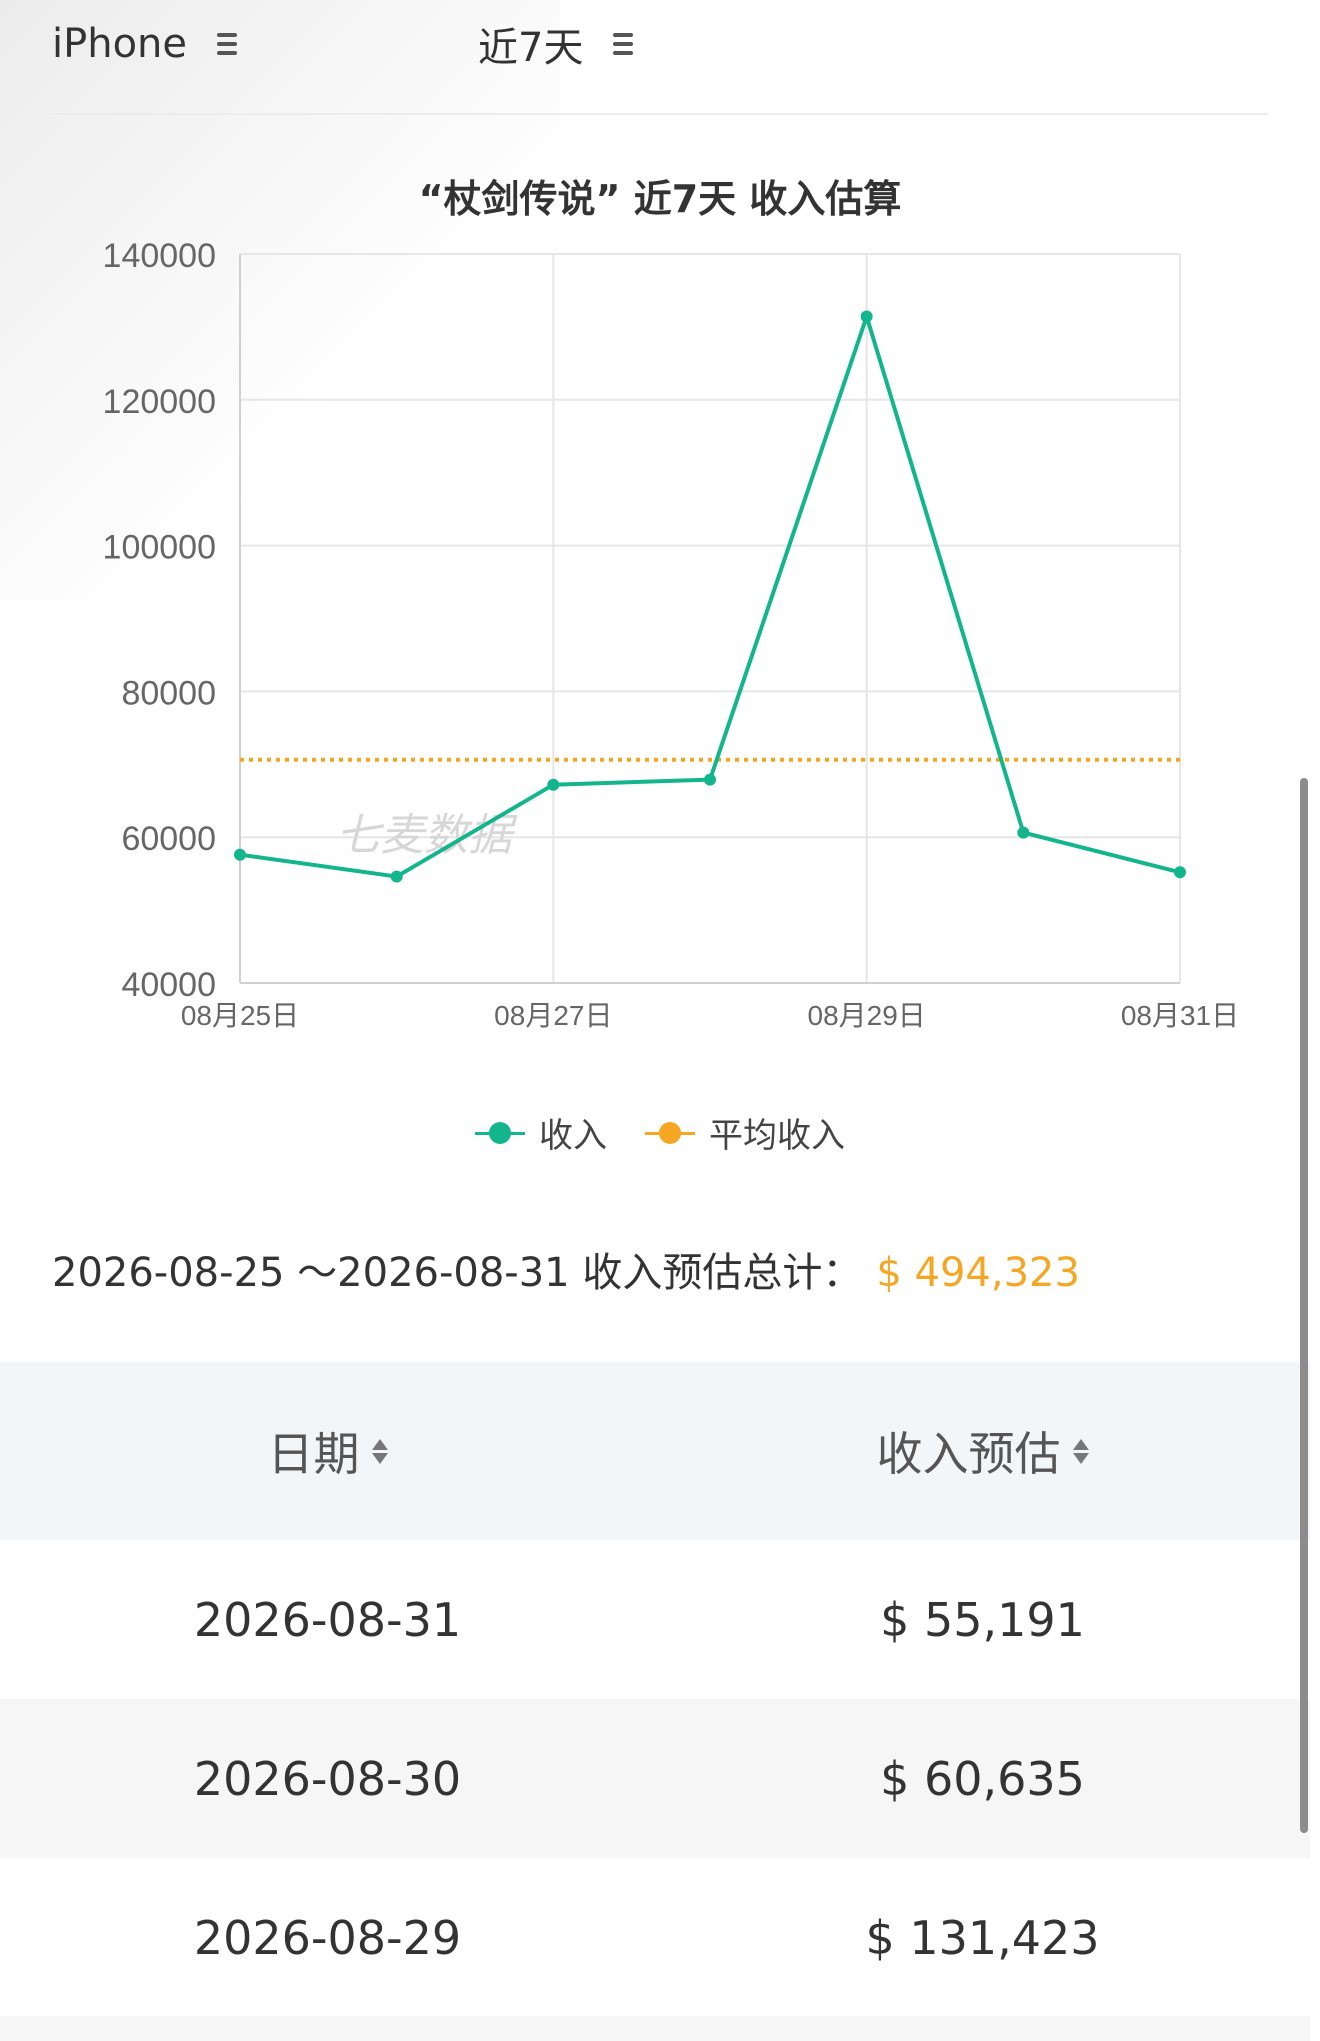 The image size is (1320, 2041). Describe the element at coordinates (660, 57) in the screenshot. I see `filter-bar: iPhone 近7天` at that location.